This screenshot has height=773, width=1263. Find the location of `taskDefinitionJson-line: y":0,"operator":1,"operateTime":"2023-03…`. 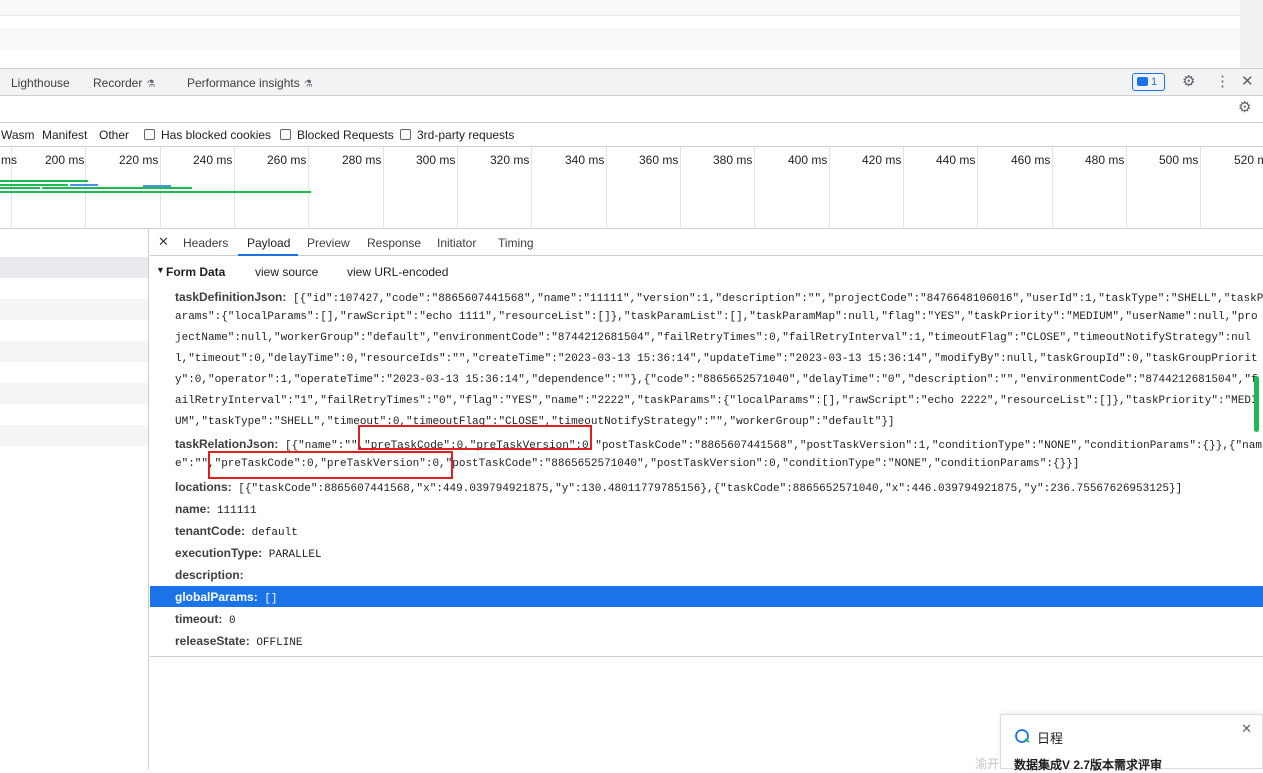

taskDefinitionJson-line: y":0,"operator":1,"operateTime":"2023-03… is located at coordinates (716, 380).